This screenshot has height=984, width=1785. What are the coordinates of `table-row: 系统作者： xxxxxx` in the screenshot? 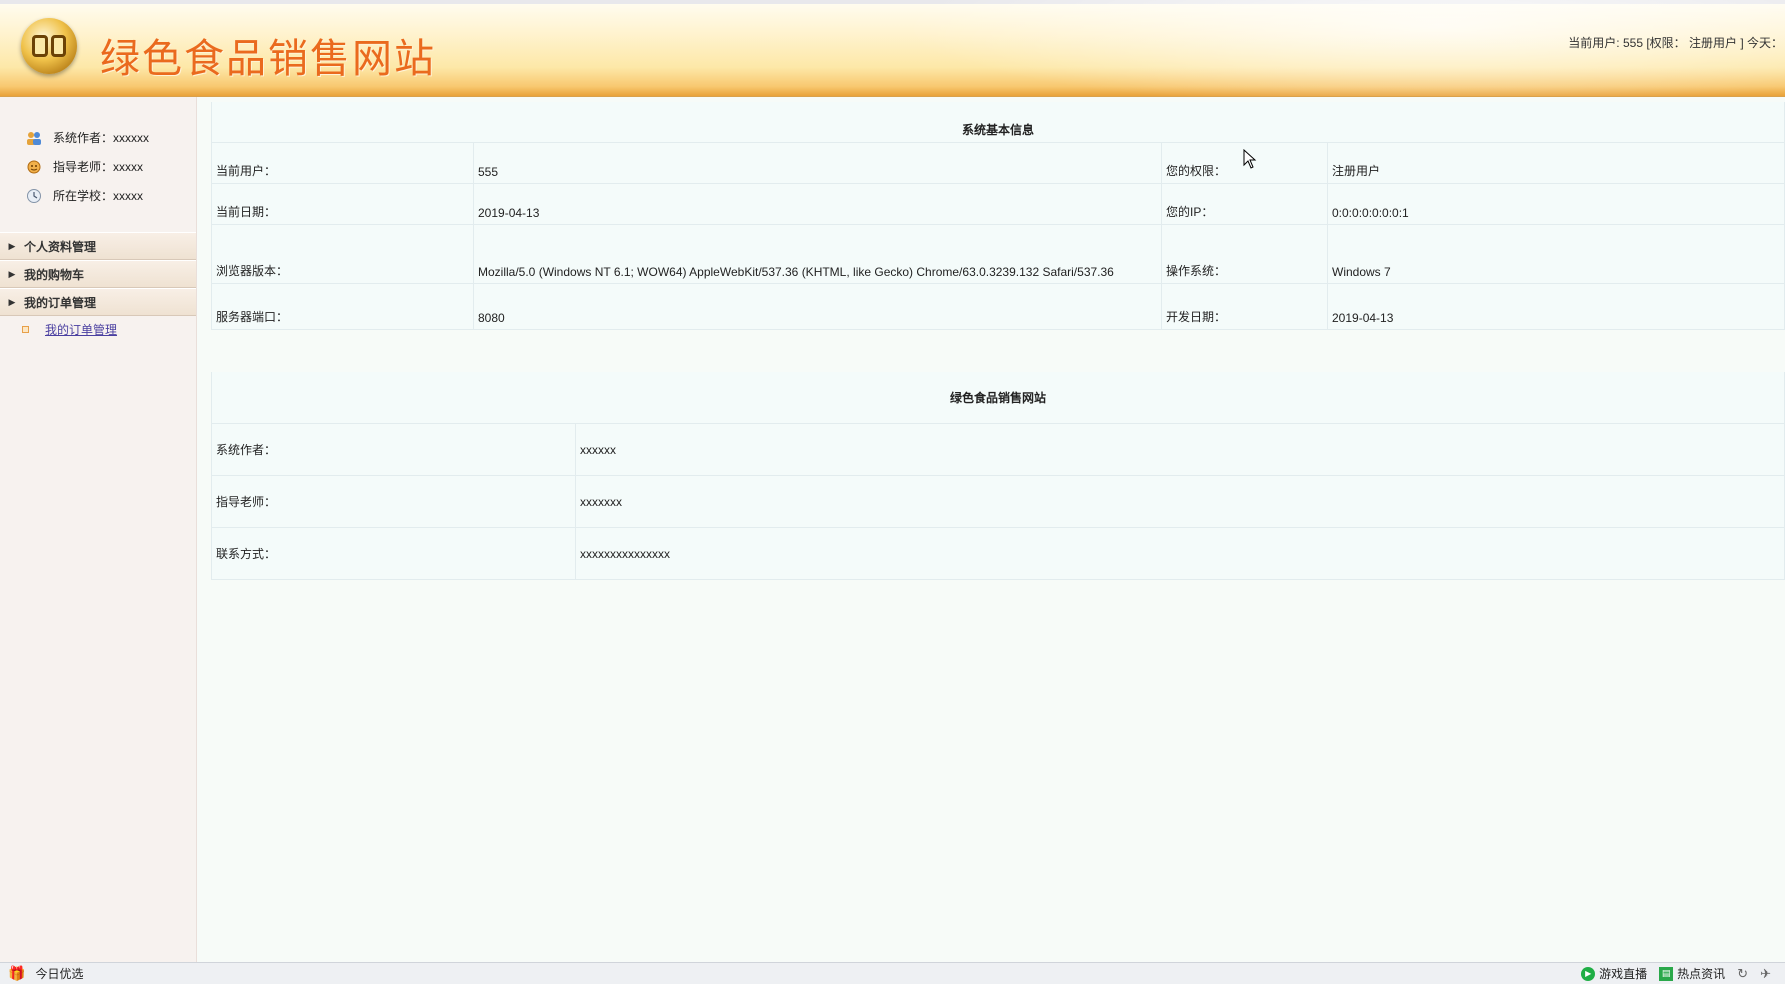 It's located at (998, 449).